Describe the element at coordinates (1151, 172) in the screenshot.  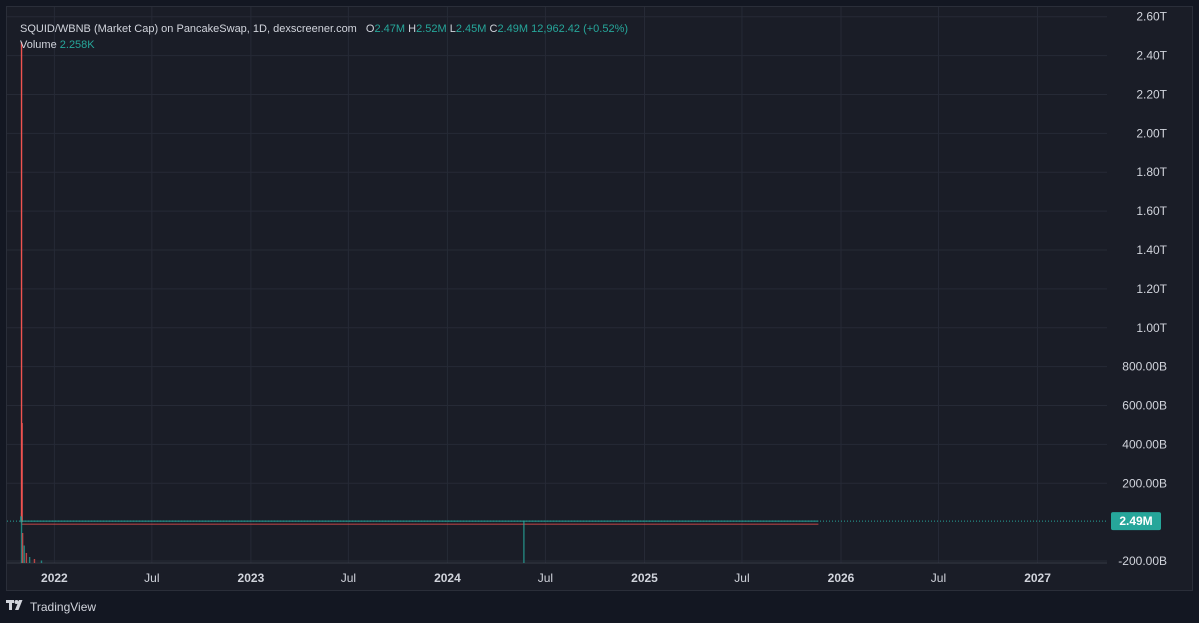
I see `y-tick-label: 1.80T` at that location.